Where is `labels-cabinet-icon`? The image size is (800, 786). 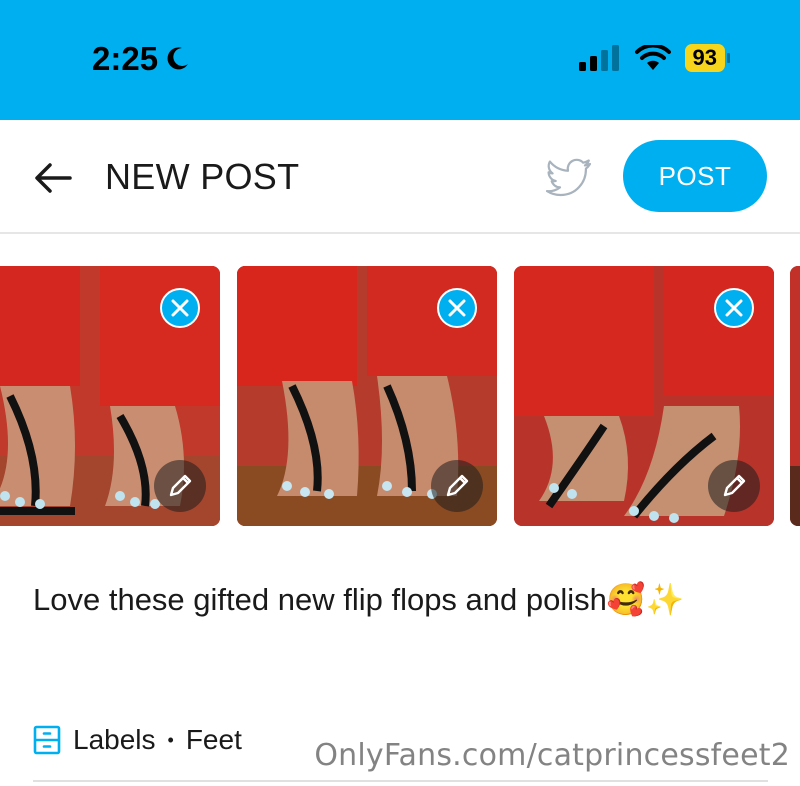
labels-cabinet-icon is located at coordinates (47, 740).